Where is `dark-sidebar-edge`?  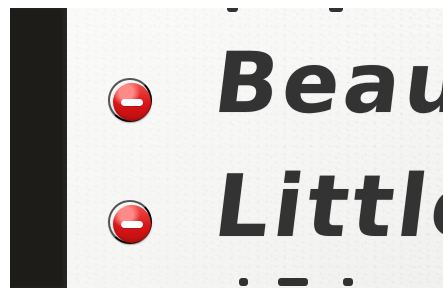 dark-sidebar-edge is located at coordinates (38, 148).